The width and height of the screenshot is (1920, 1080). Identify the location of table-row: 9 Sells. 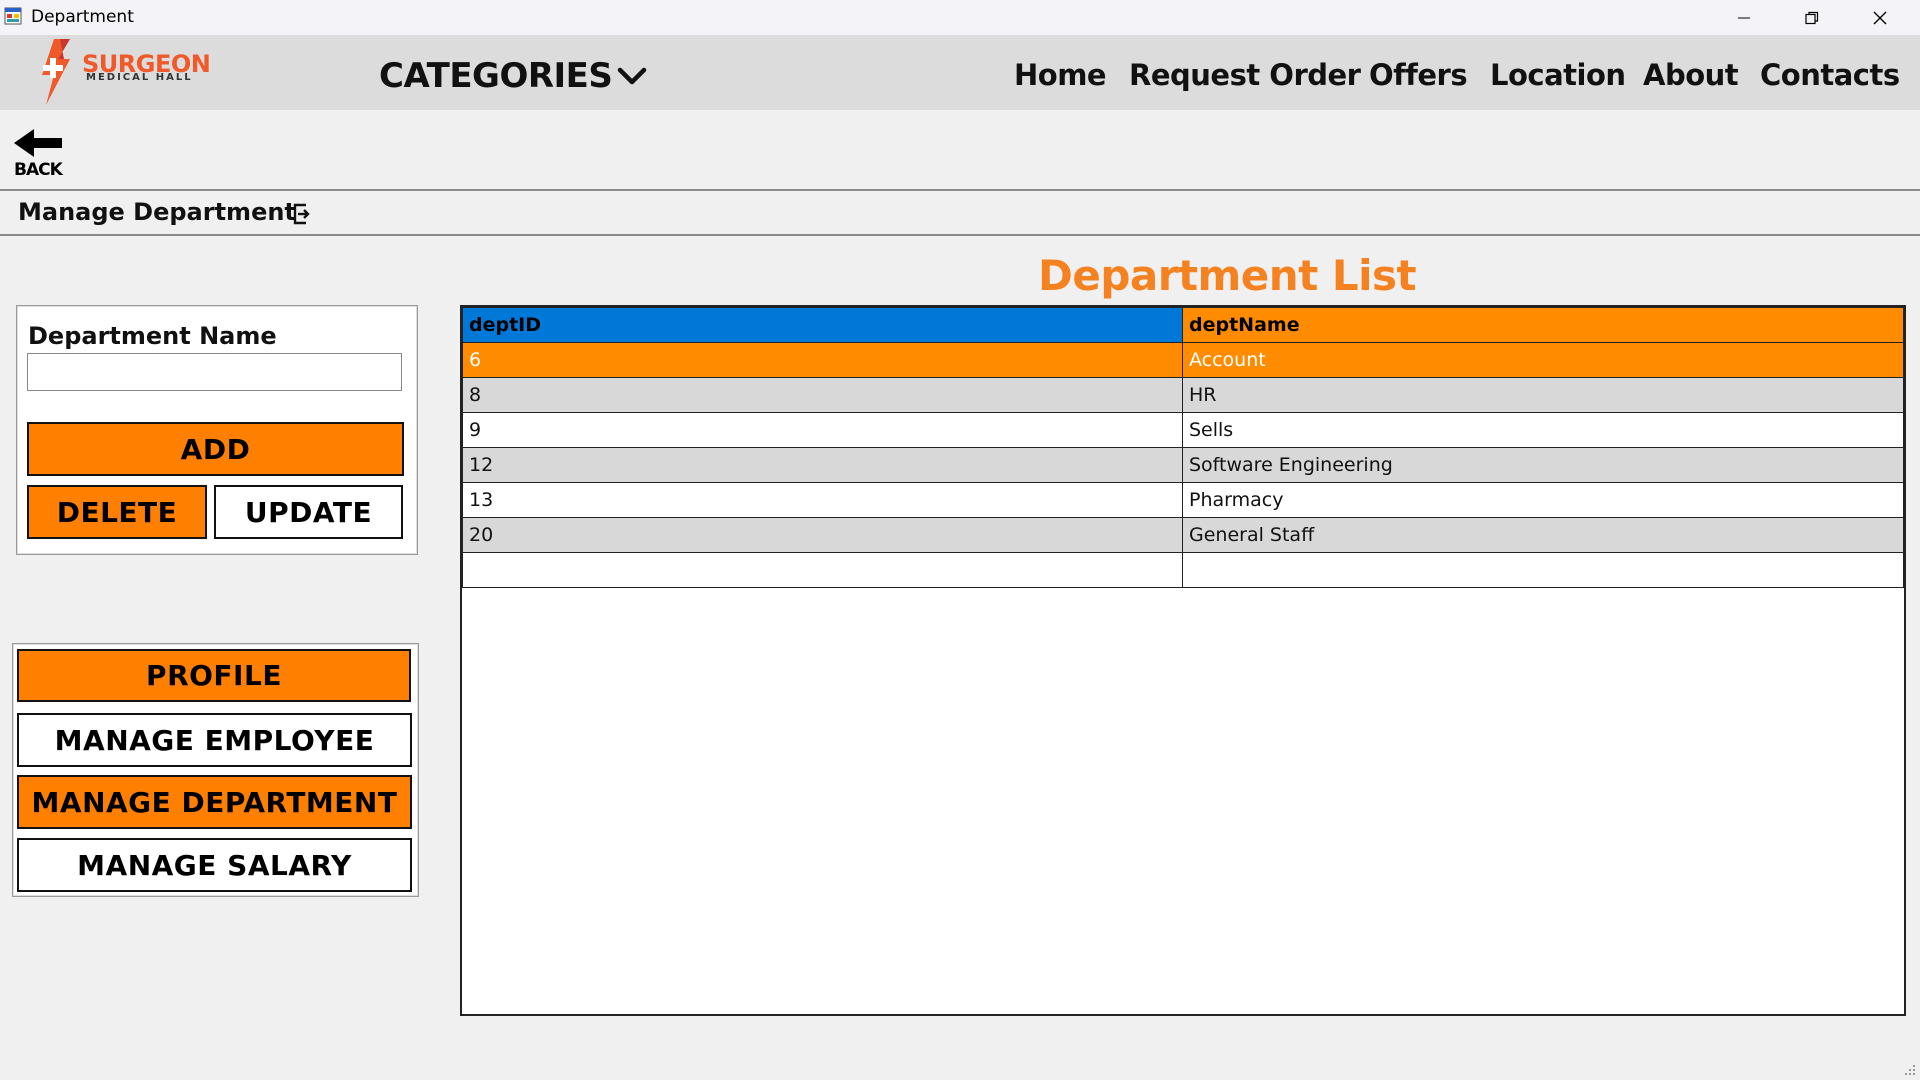
(1183, 430).